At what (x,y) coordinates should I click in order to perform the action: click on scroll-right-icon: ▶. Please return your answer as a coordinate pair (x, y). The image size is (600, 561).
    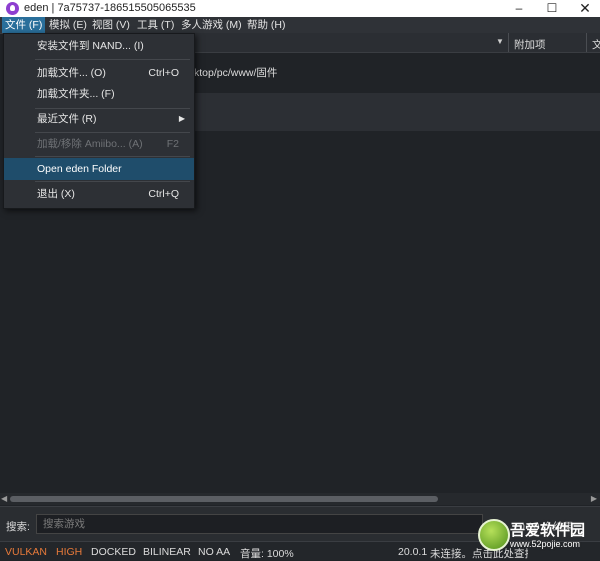
    Looking at the image, I should click on (594, 498).